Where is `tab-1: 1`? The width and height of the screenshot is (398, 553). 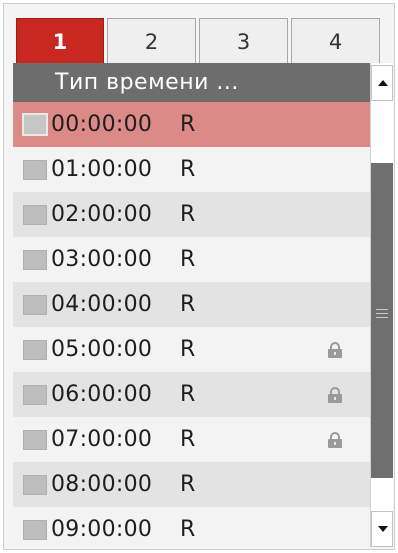
tab-1: 1 is located at coordinates (60, 41).